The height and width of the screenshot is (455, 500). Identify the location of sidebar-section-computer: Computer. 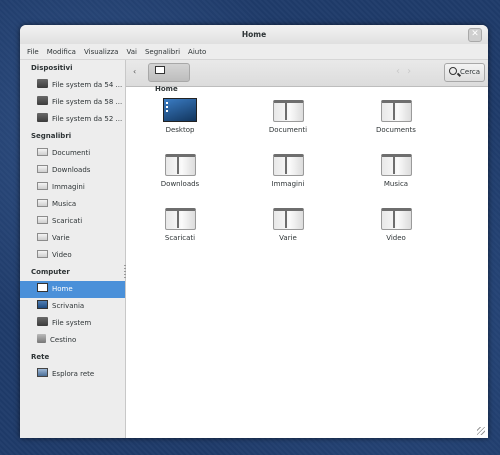
(50, 272).